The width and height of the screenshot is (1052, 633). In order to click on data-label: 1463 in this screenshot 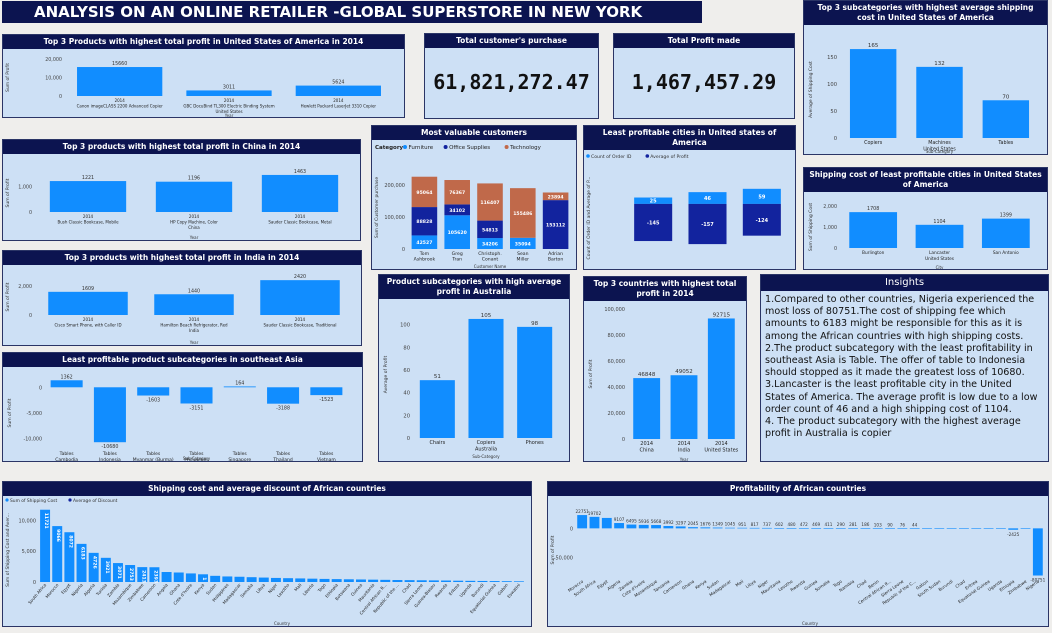, I will do `click(300, 172)`.